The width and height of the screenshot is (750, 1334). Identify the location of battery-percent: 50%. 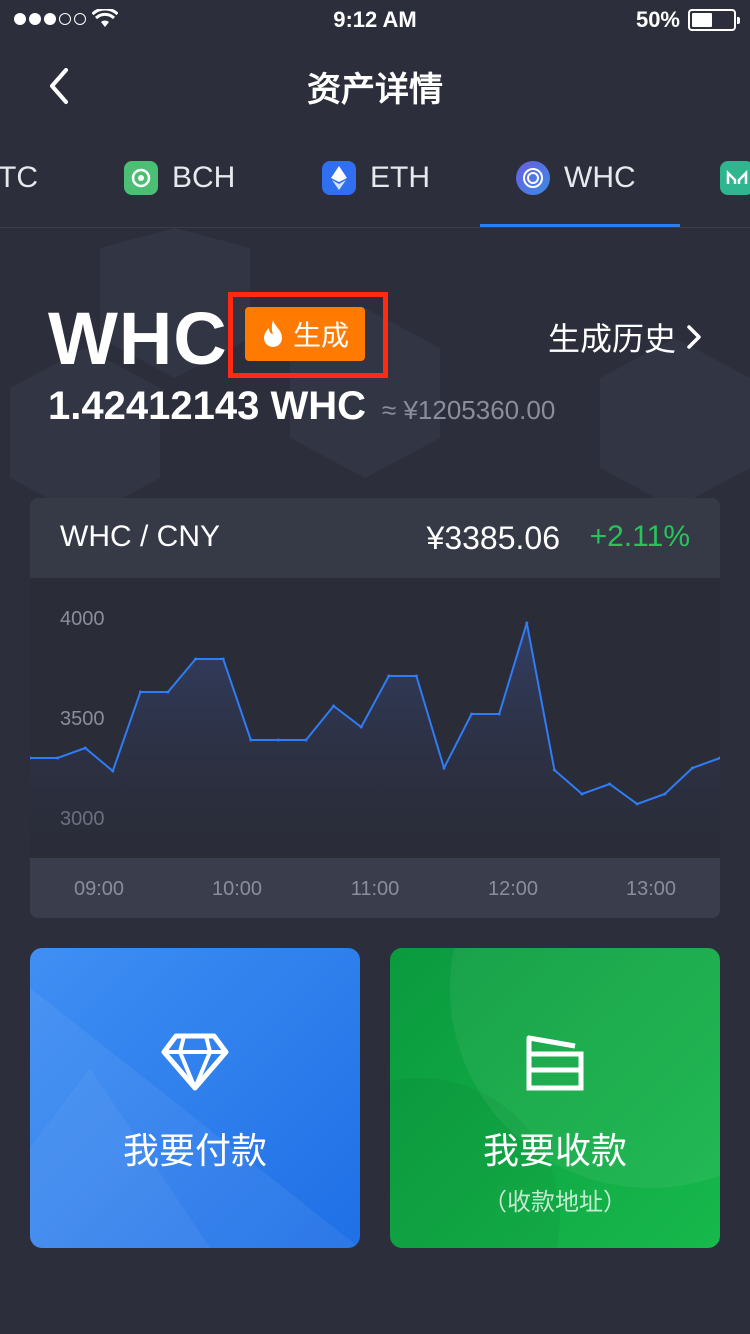
(657, 19).